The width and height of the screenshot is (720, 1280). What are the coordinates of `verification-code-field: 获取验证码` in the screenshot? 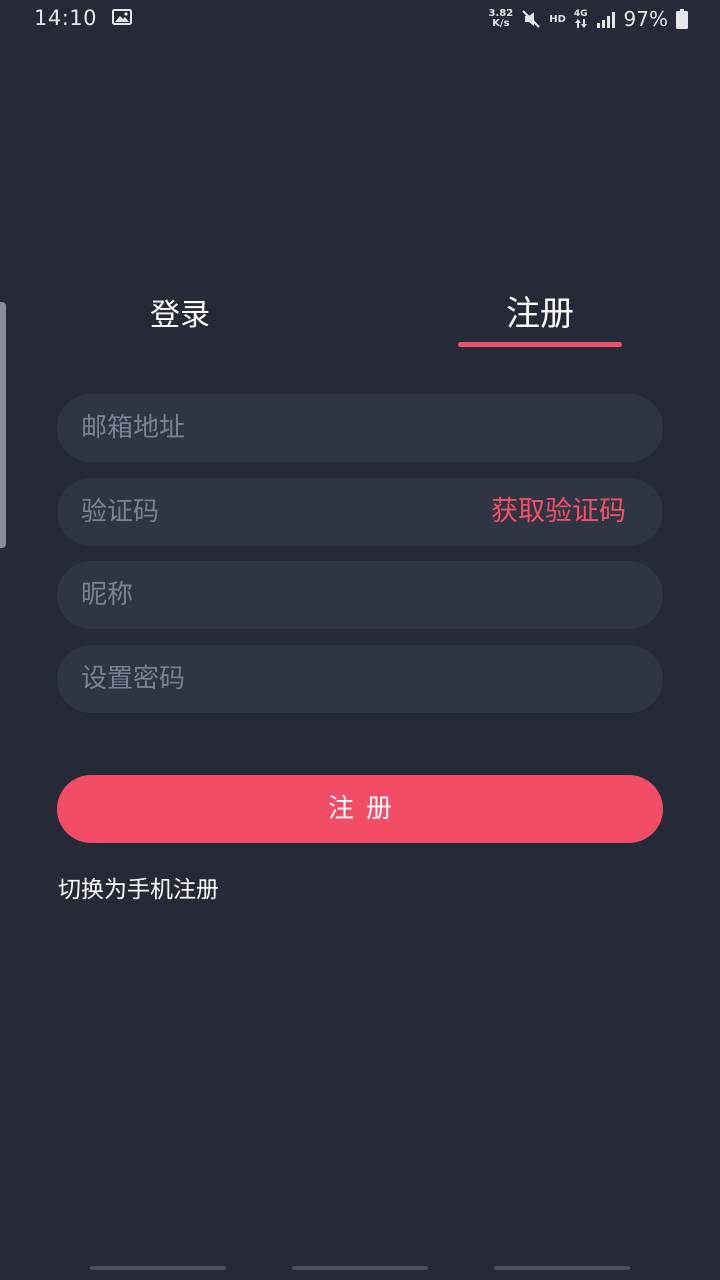 It's located at (360, 512).